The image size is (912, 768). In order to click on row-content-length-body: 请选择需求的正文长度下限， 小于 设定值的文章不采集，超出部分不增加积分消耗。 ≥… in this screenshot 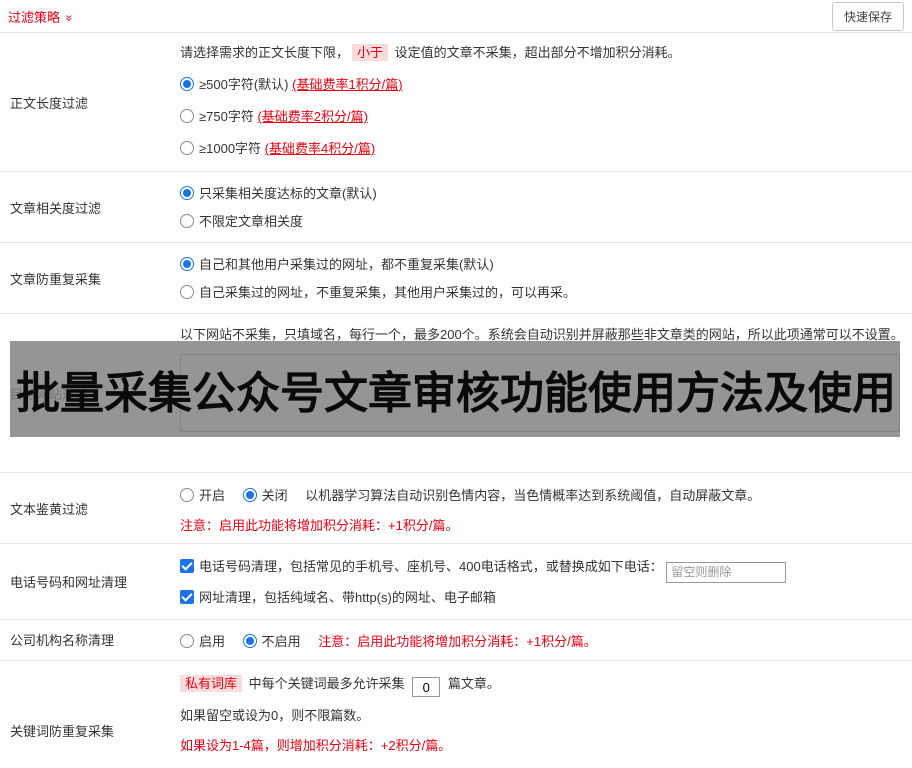, I will do `click(546, 102)`.